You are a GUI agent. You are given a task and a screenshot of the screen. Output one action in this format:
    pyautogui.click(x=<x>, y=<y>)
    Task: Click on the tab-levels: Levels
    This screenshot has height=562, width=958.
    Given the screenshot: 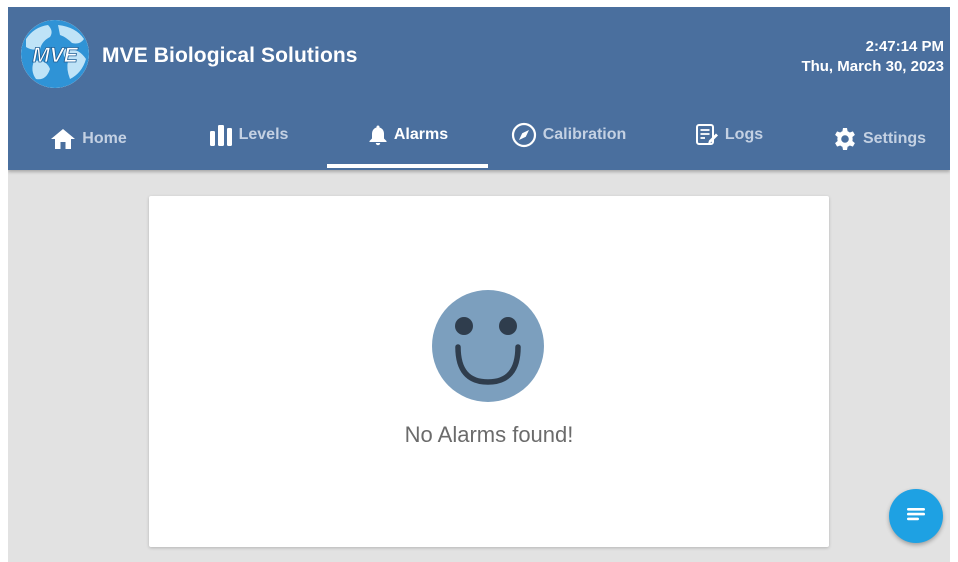 What is the action you would take?
    pyautogui.click(x=248, y=134)
    